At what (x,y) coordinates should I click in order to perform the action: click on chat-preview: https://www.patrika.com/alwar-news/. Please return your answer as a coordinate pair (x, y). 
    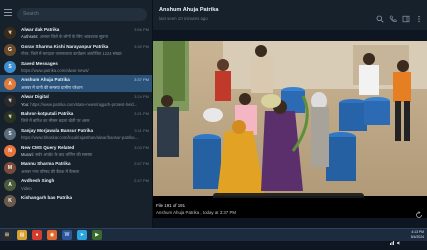
    Looking at the image, I should click on (80, 70).